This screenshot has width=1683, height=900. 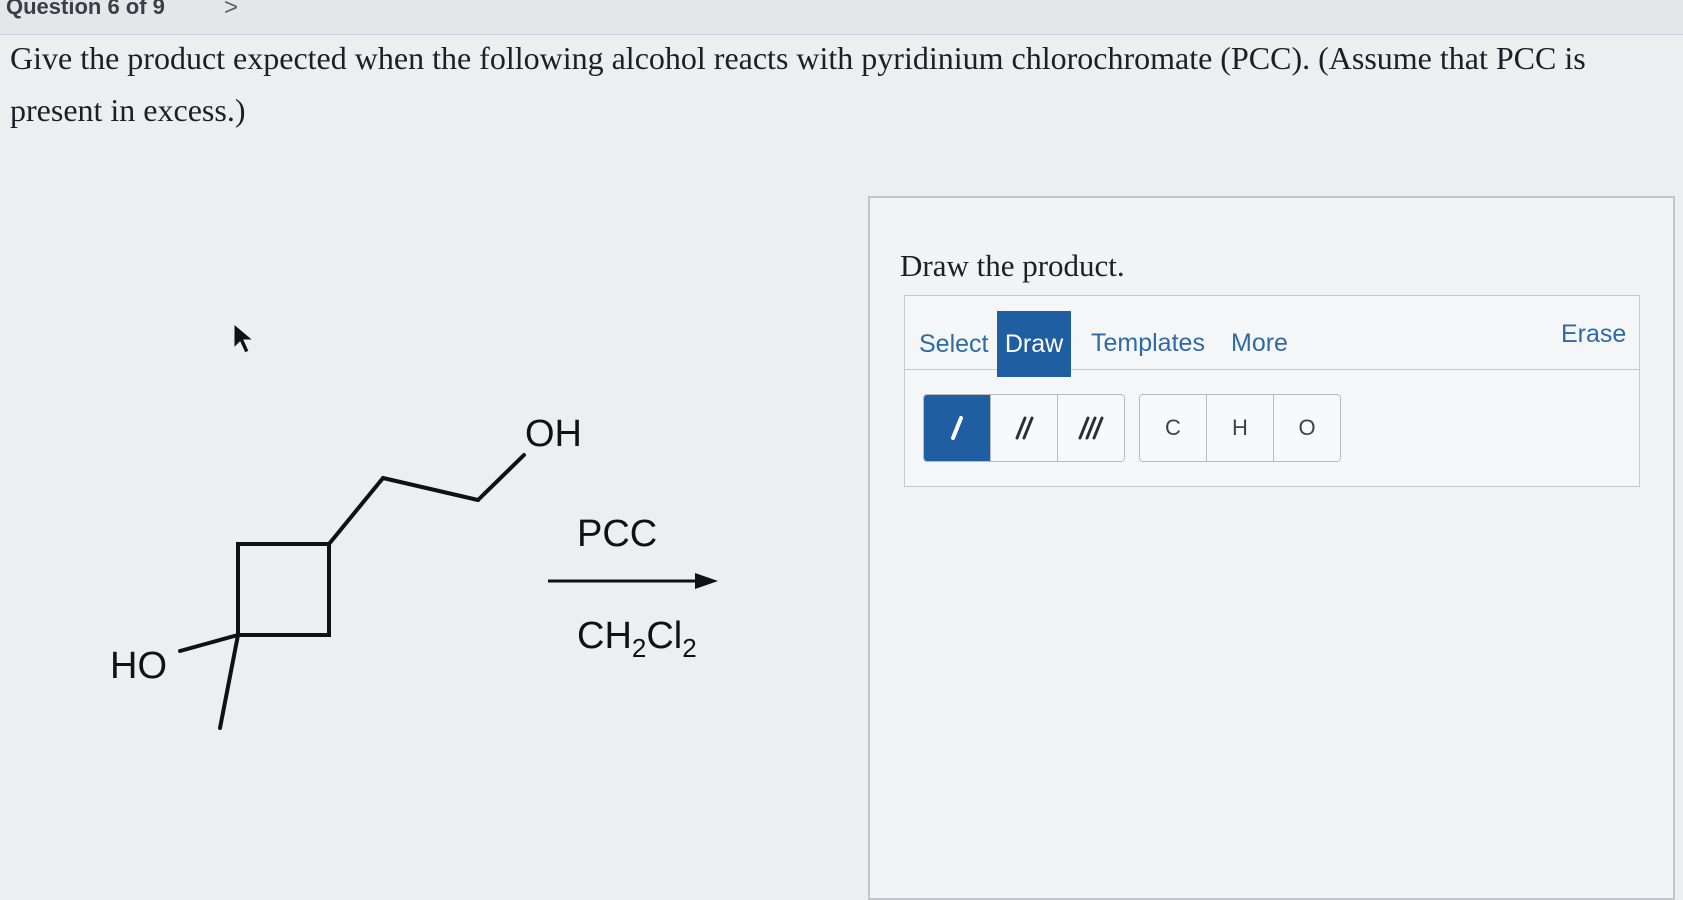 What do you see at coordinates (689, 648) in the screenshot?
I see `solvent-subscript-2: 2` at bounding box center [689, 648].